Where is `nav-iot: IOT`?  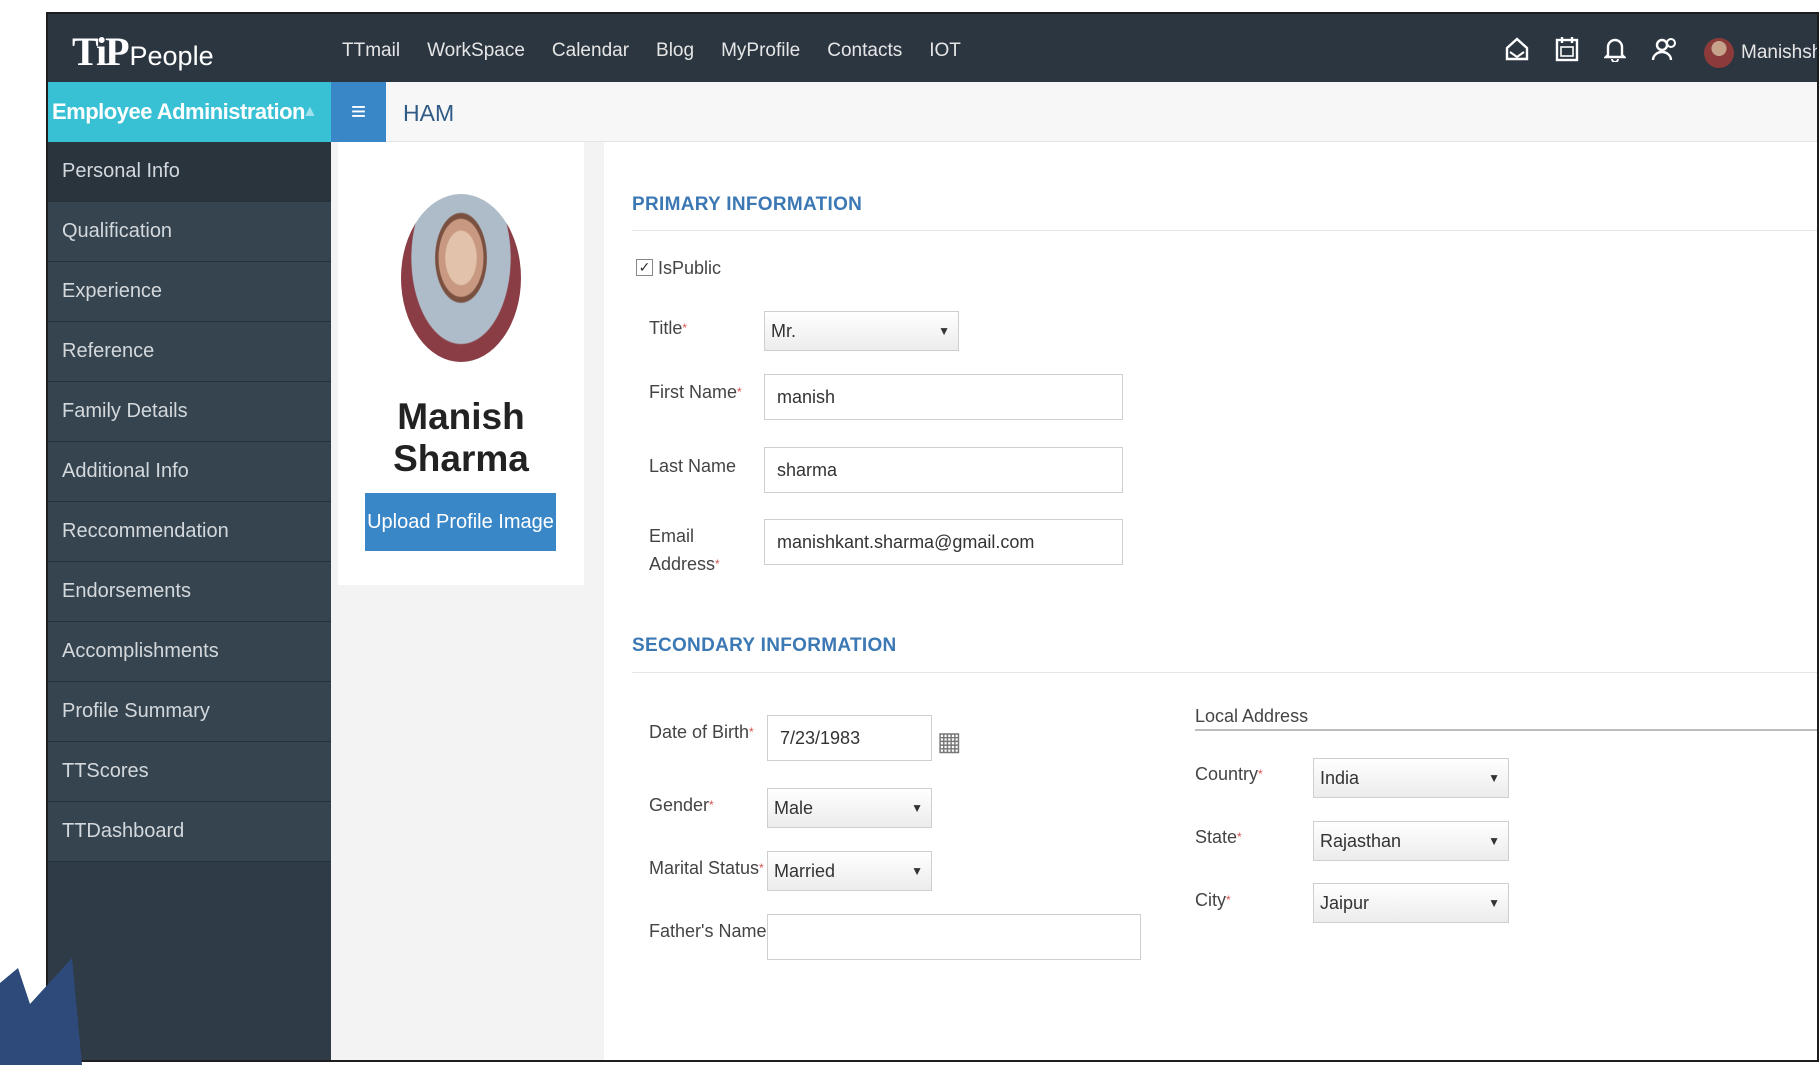
nav-iot: IOT is located at coordinates (945, 51).